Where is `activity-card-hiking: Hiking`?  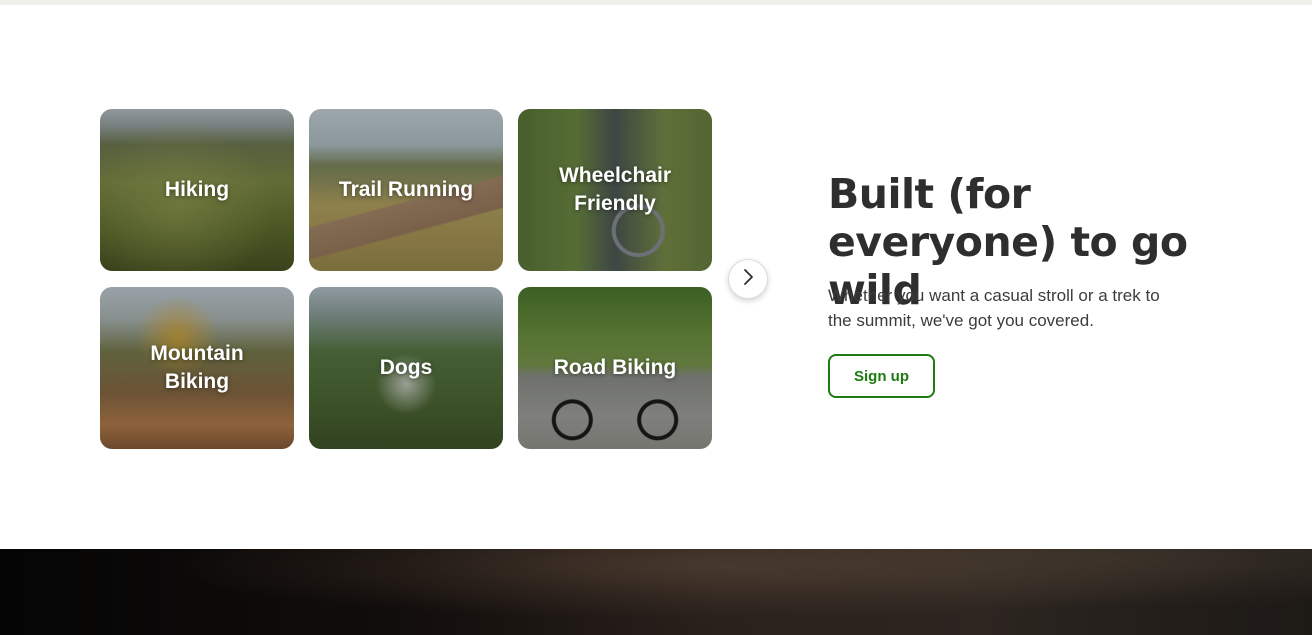 activity-card-hiking: Hiking is located at coordinates (197, 190).